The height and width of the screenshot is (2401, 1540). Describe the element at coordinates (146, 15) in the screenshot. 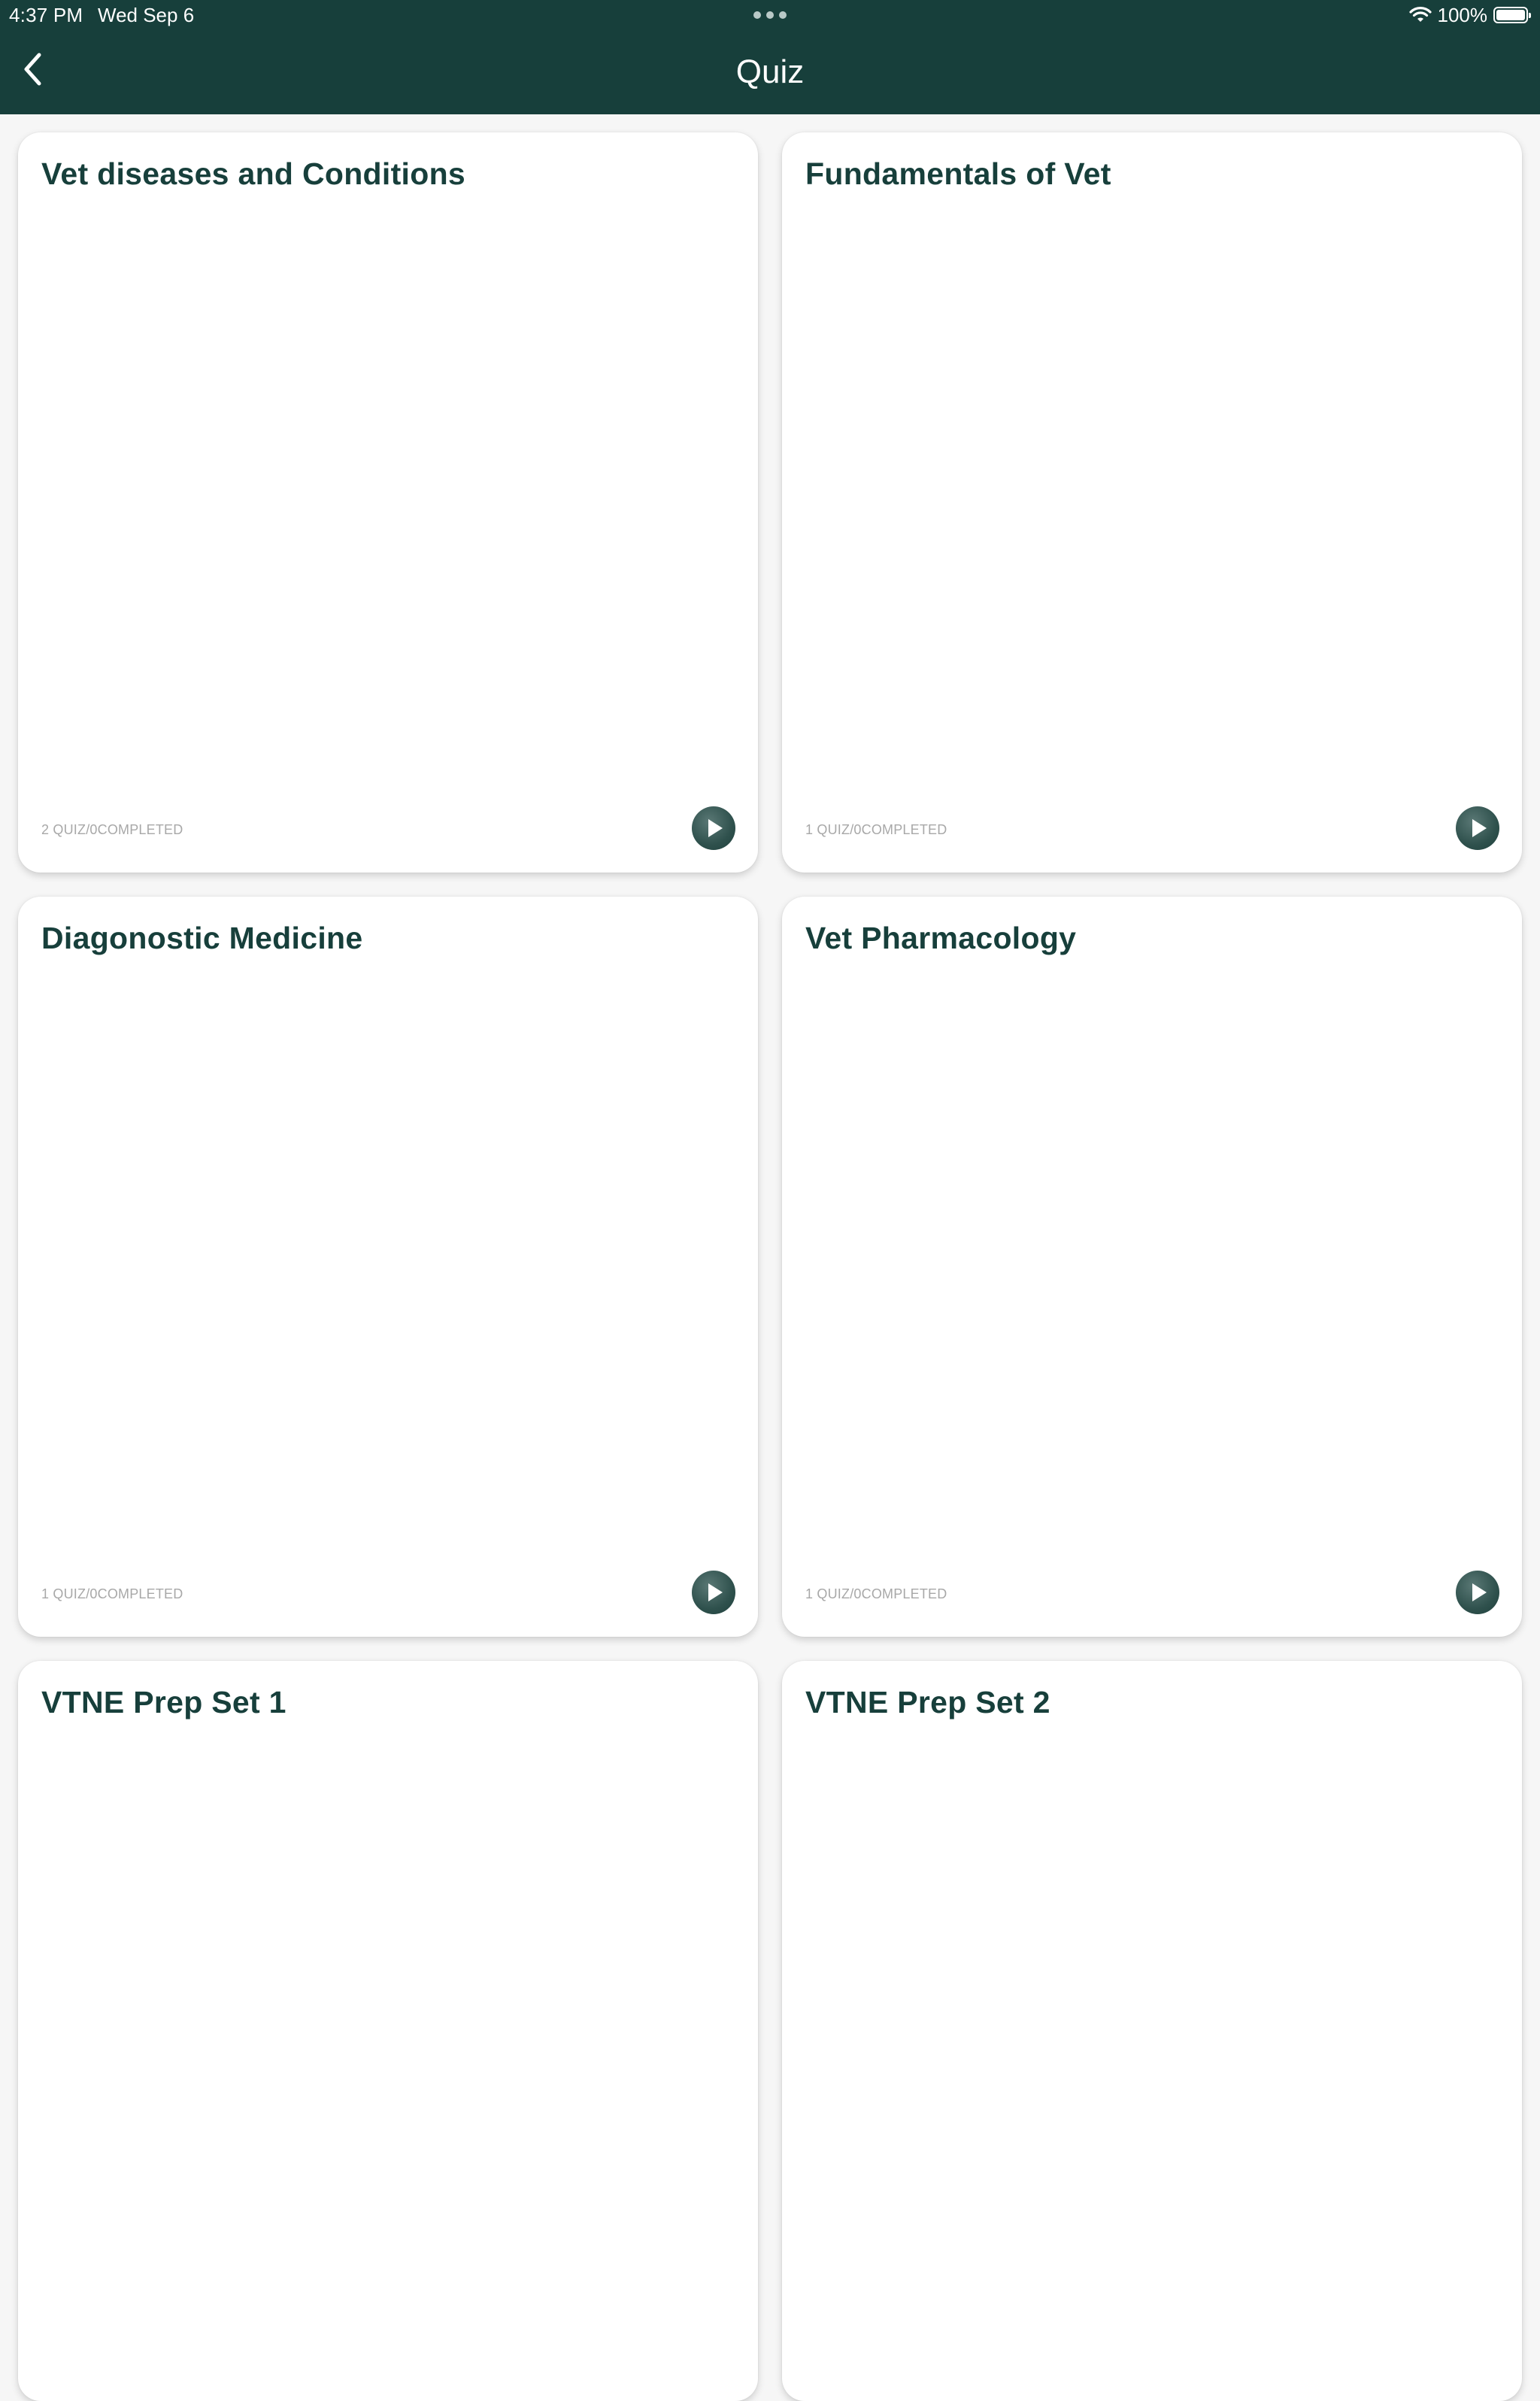

I see `status-date: Wed Sep 6` at that location.